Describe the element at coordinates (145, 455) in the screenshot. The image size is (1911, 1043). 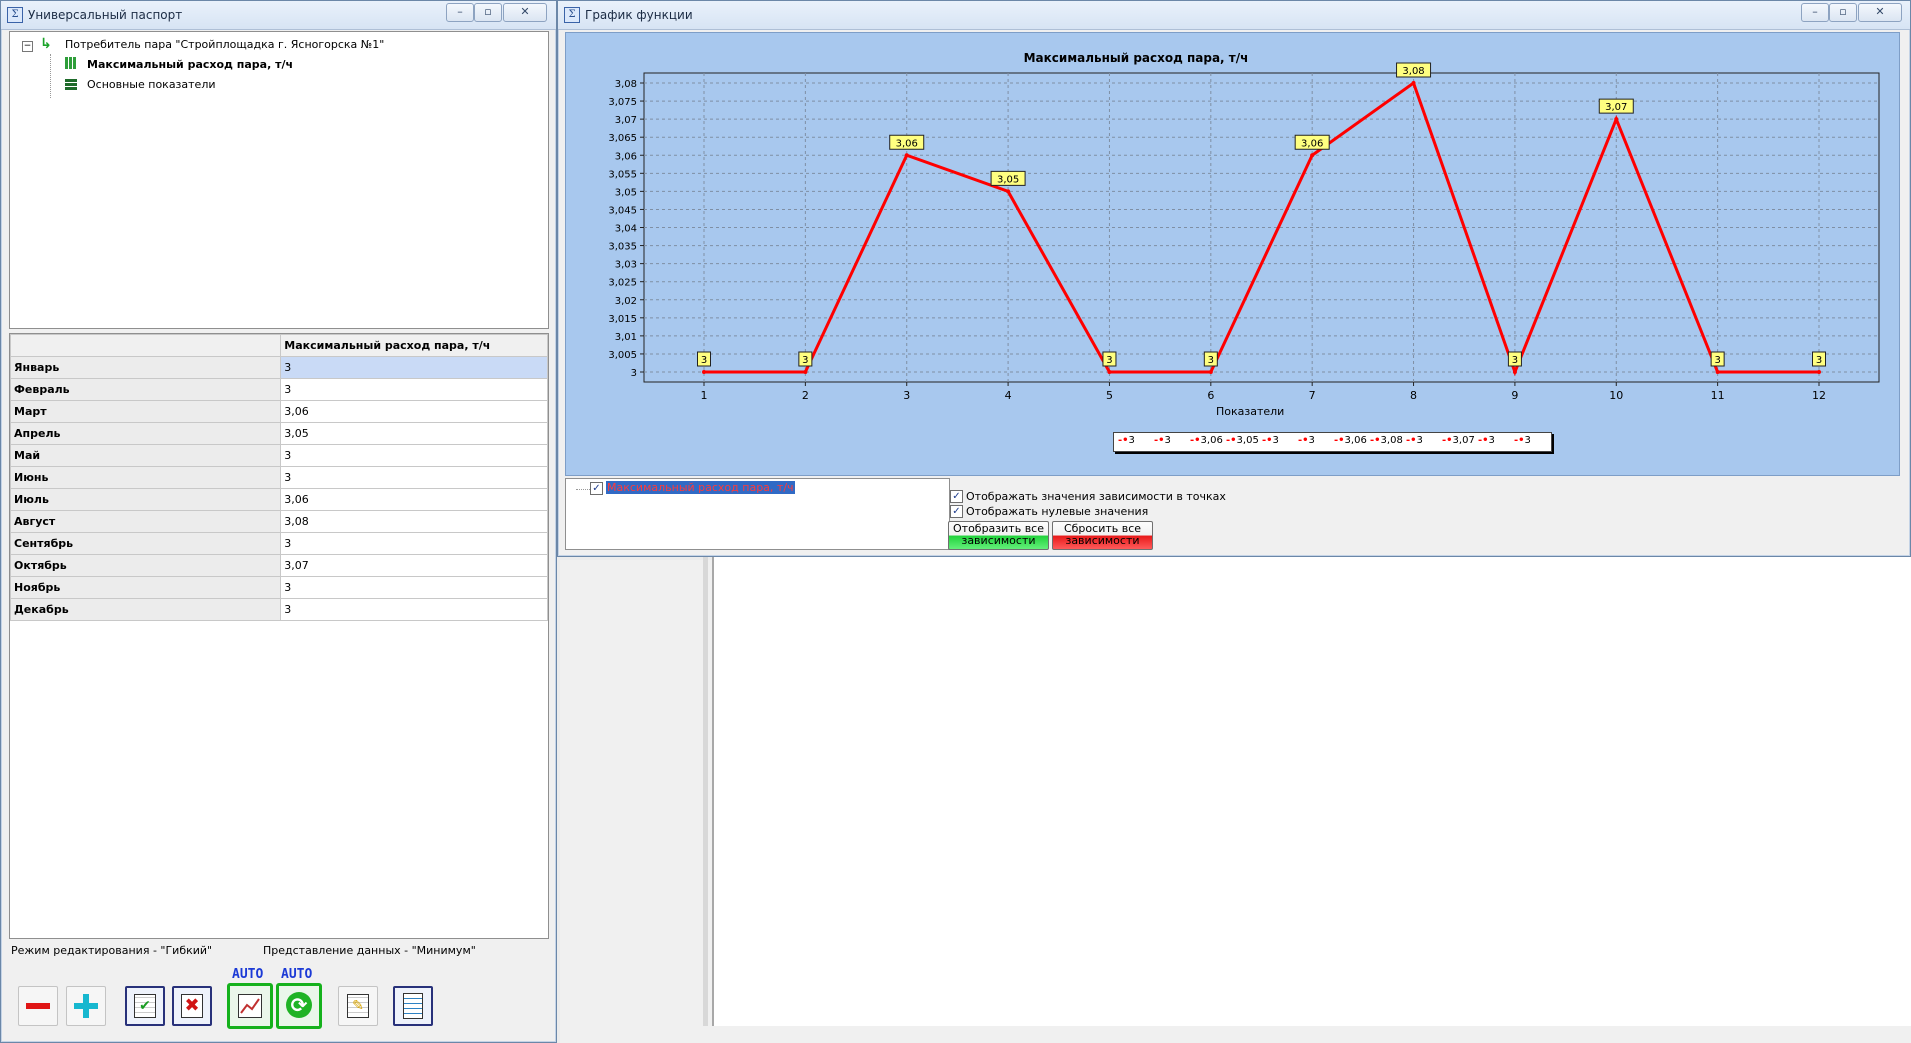
I see `row-header: Май` at that location.